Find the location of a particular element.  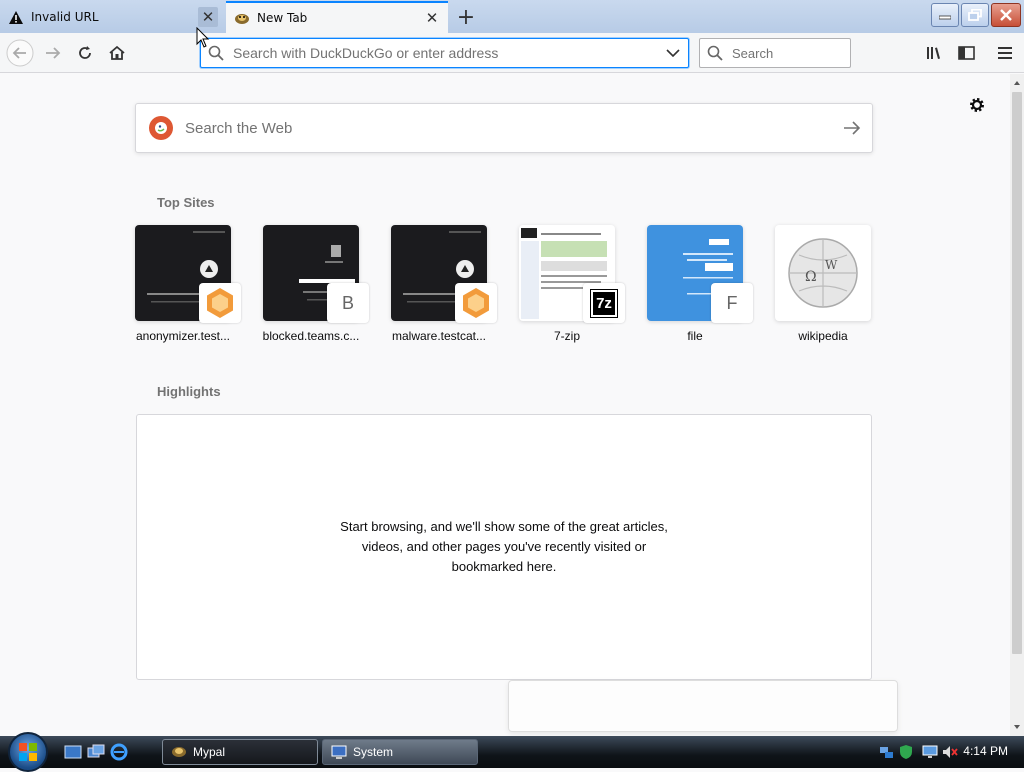

reload-icon is located at coordinates (85, 52).